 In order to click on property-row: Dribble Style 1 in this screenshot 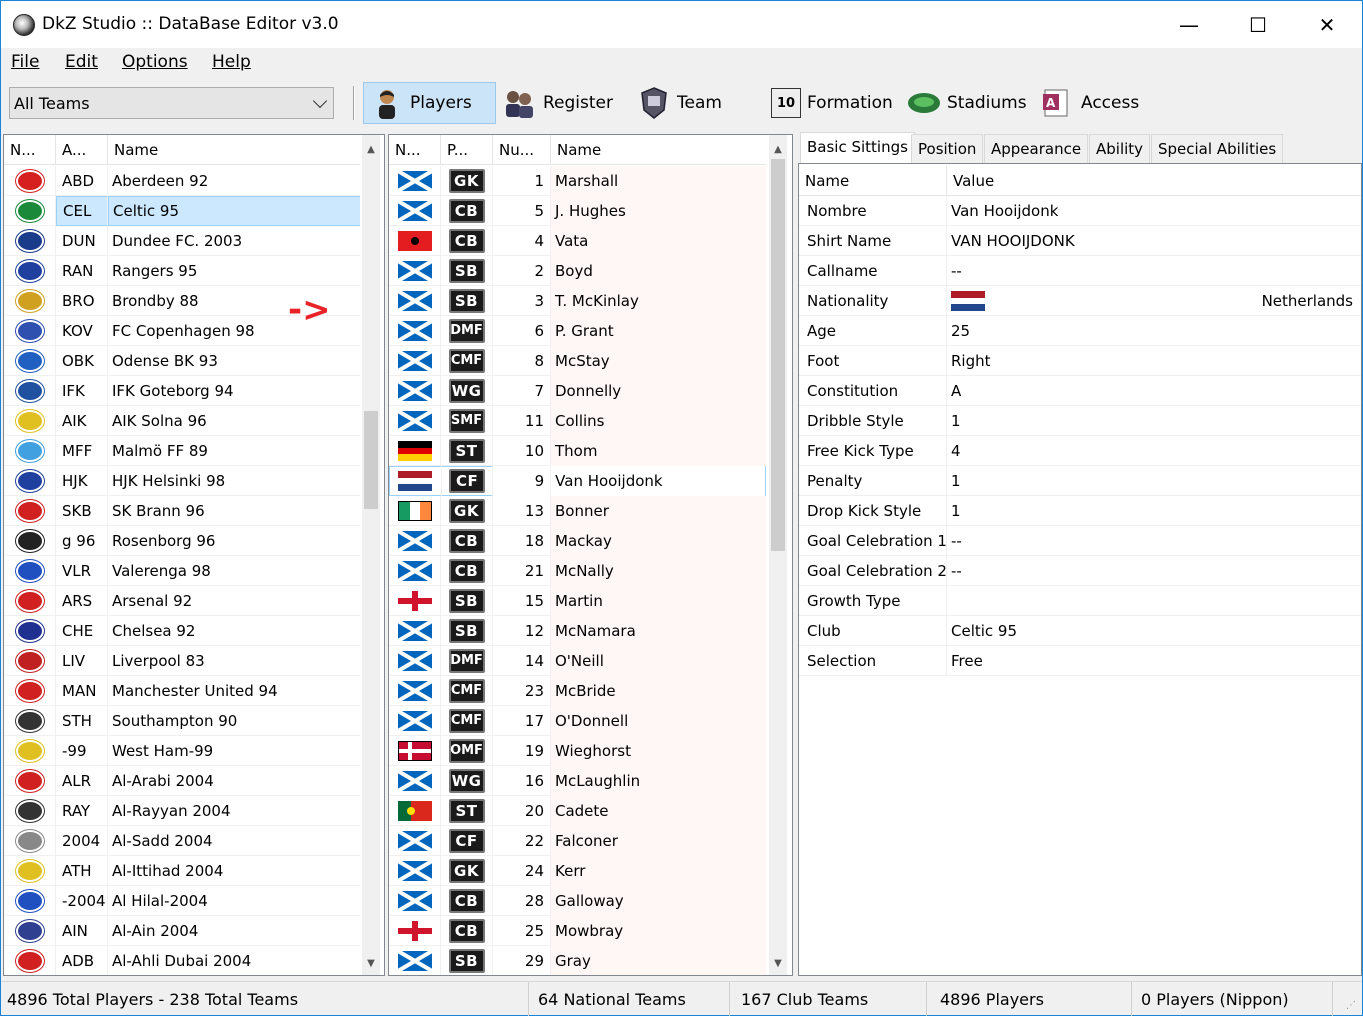, I will do `click(1080, 420)`.